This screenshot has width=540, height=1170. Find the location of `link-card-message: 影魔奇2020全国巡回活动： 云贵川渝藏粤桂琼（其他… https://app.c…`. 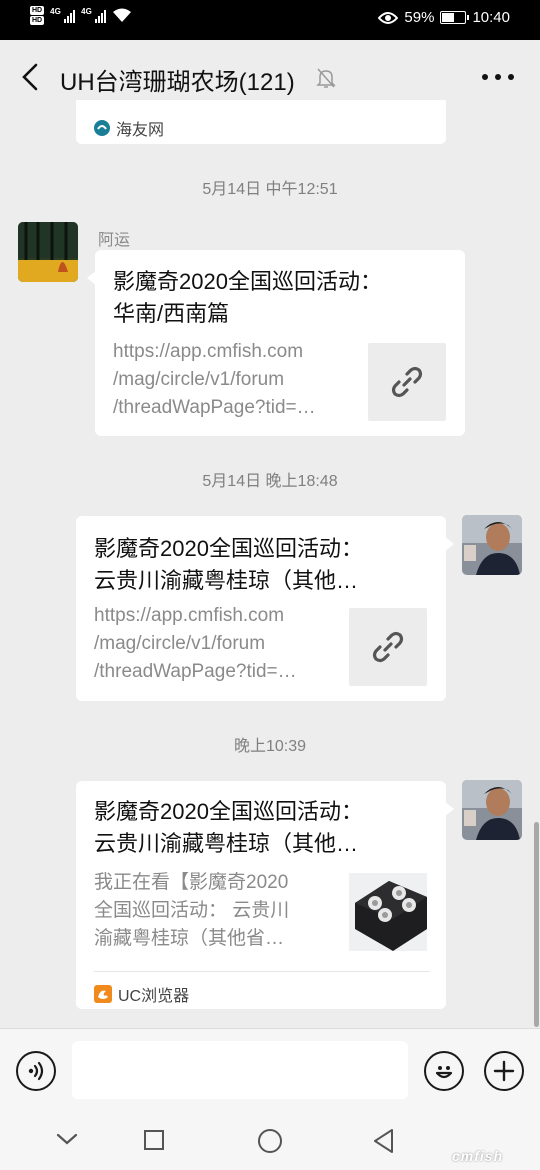

link-card-message: 影魔奇2020全国巡回活动： 云贵川渝藏粤桂琼（其他… https://app.c… is located at coordinates (265, 608).